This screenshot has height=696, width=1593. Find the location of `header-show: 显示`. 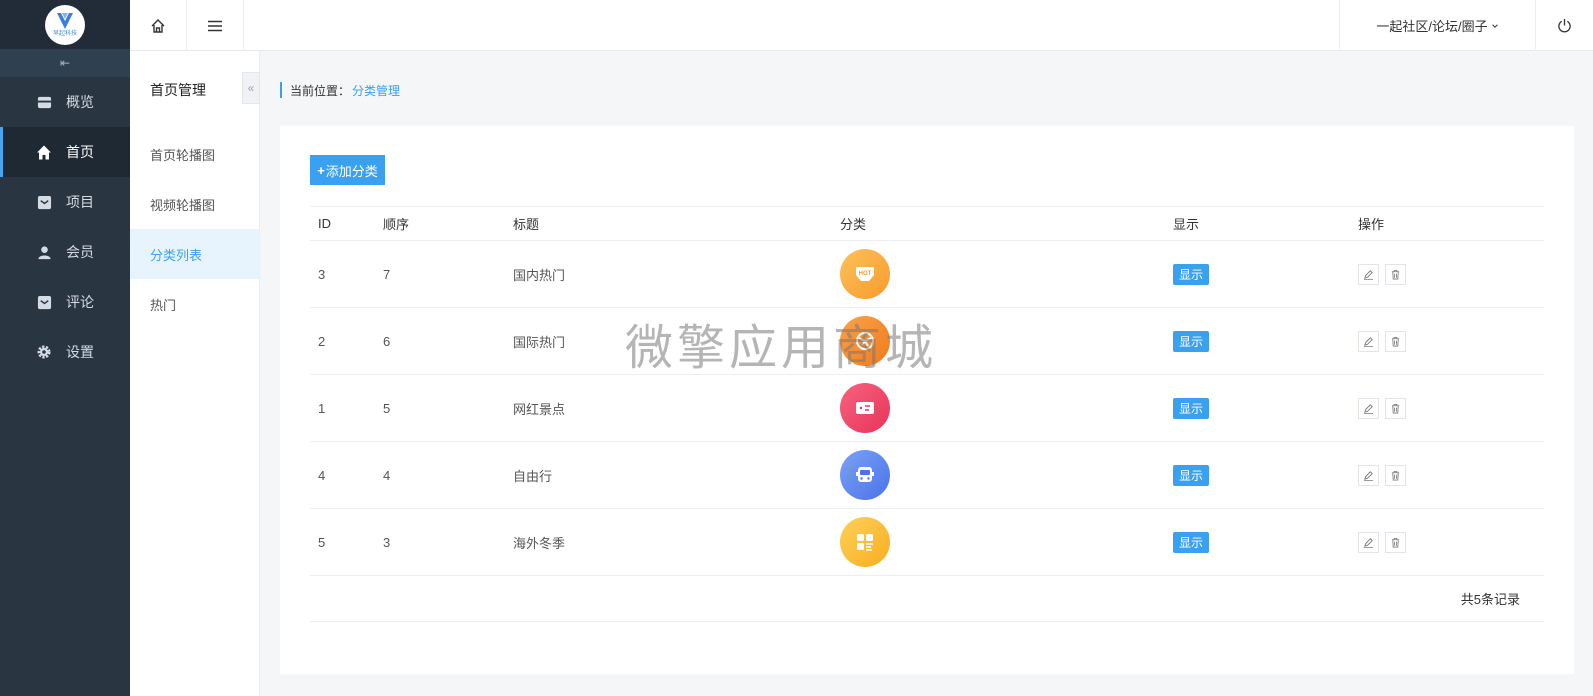

header-show: 显示 is located at coordinates (1186, 224).